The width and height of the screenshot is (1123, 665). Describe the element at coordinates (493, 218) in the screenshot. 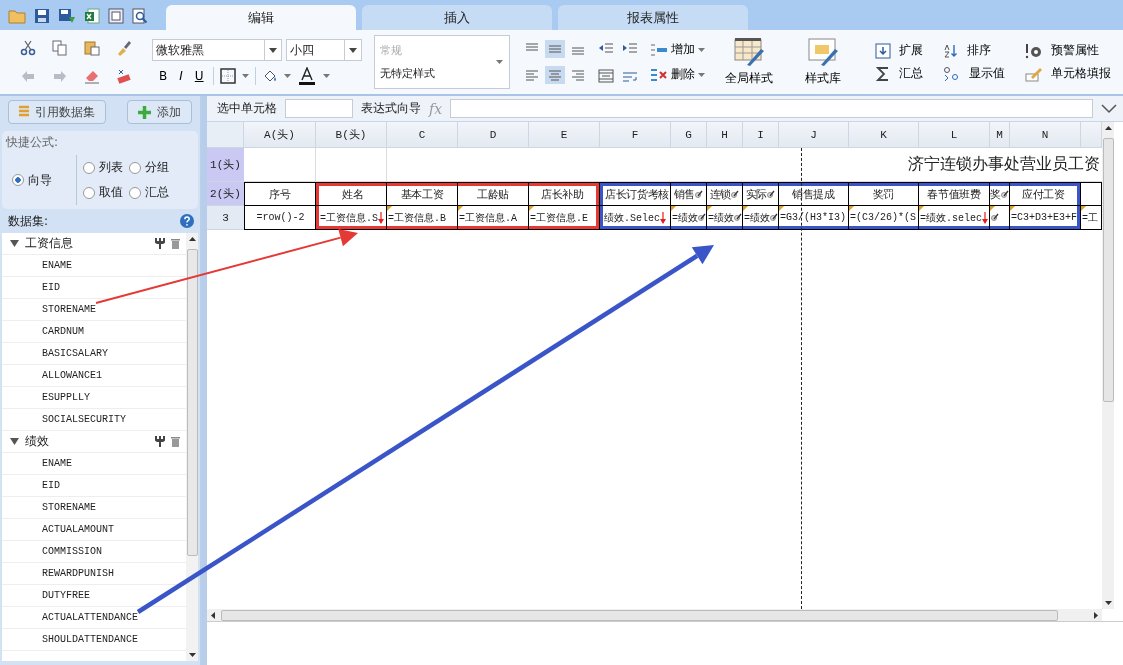

I see `table-cell: =工资信息.A` at that location.